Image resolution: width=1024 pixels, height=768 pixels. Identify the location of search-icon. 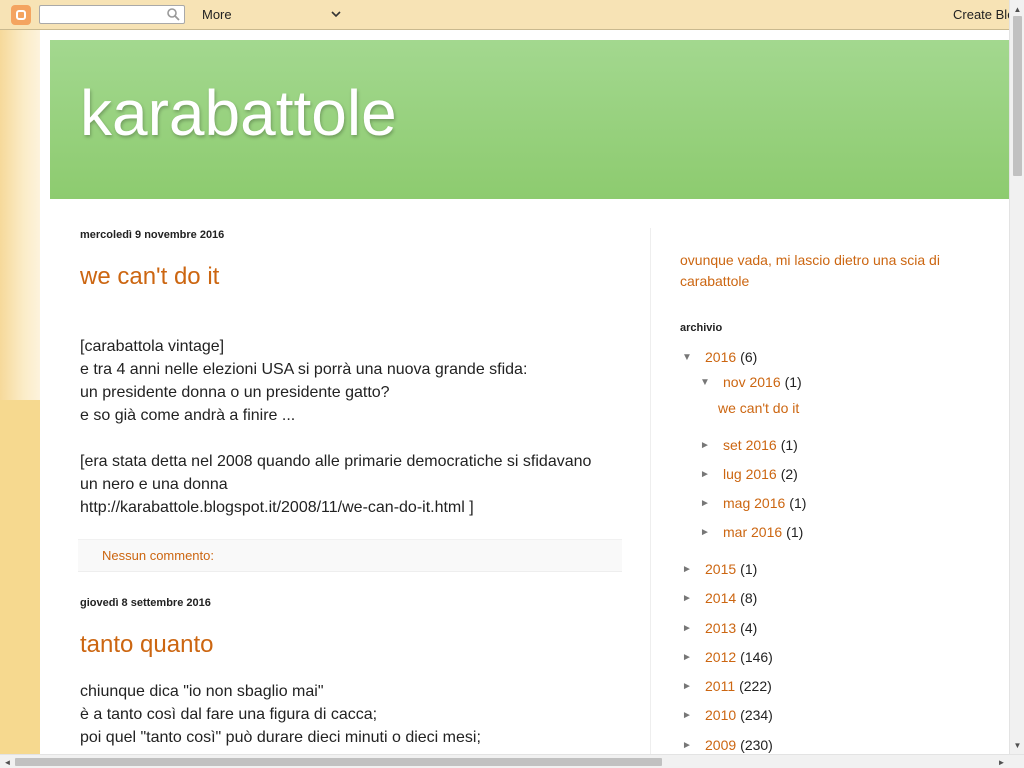
(173, 14).